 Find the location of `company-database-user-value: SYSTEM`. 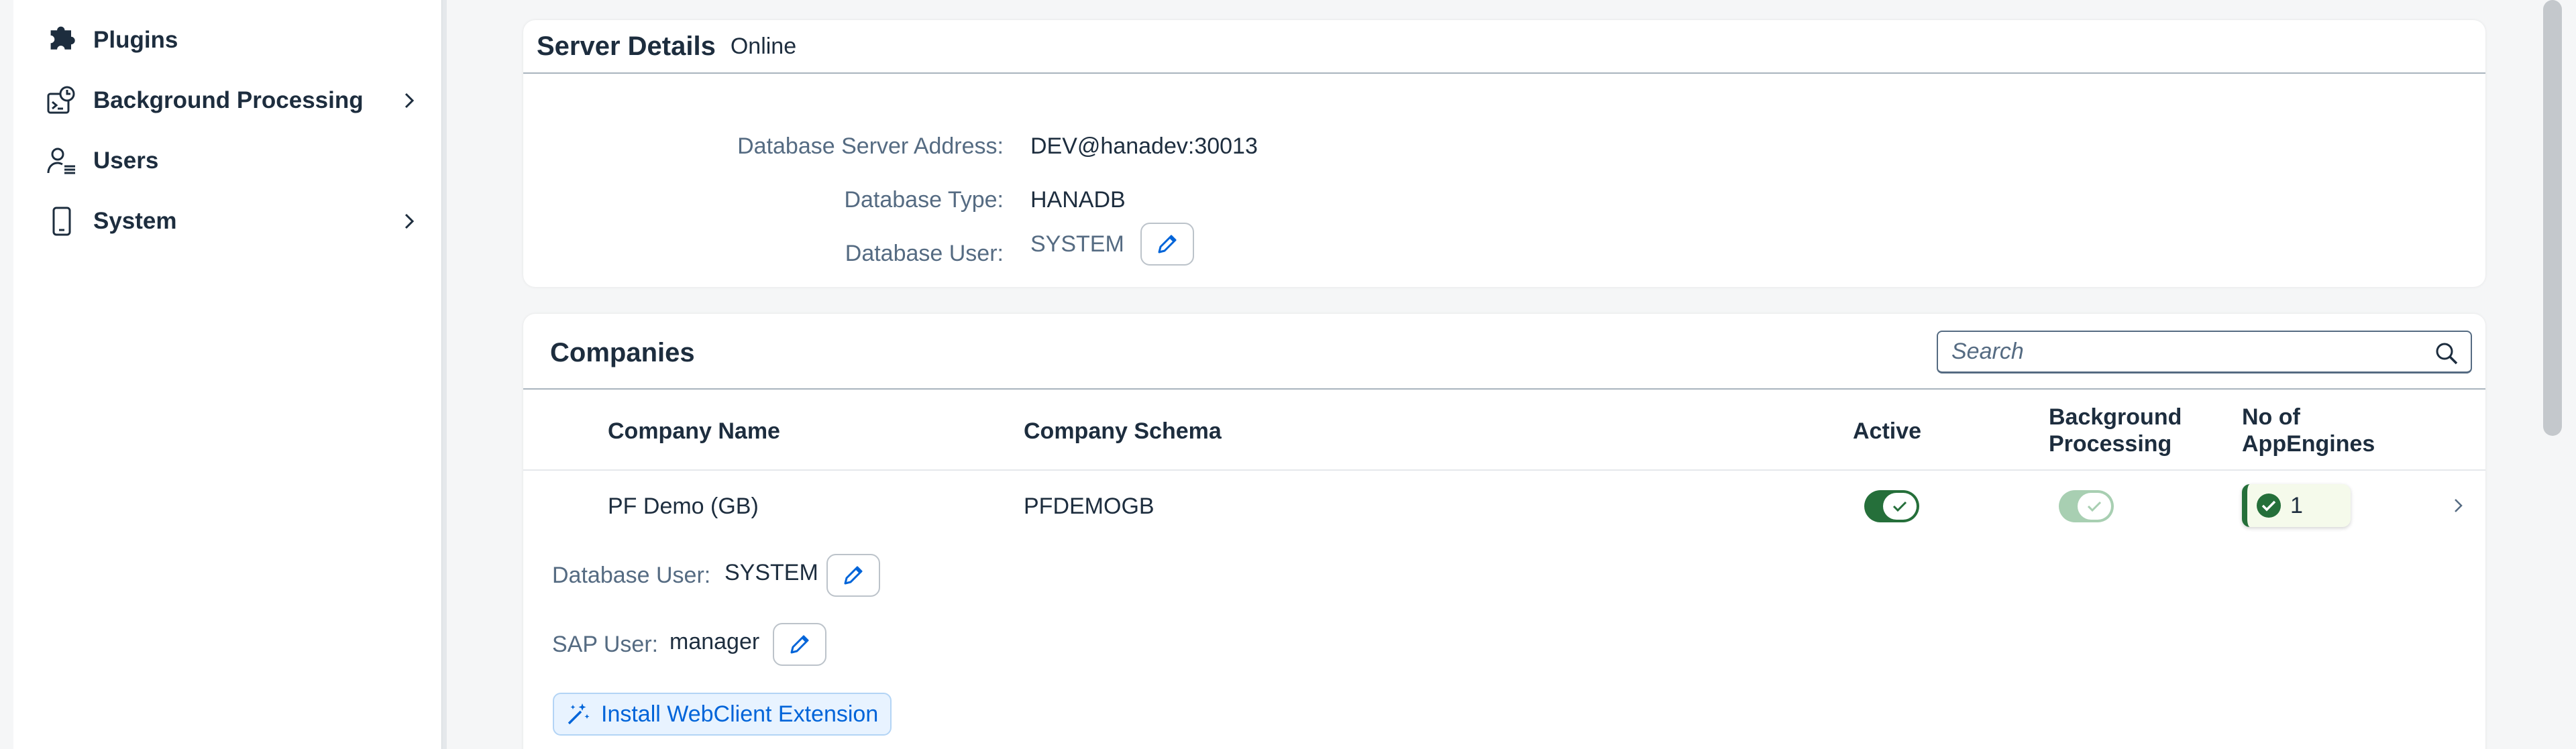

company-database-user-value: SYSTEM is located at coordinates (771, 572).